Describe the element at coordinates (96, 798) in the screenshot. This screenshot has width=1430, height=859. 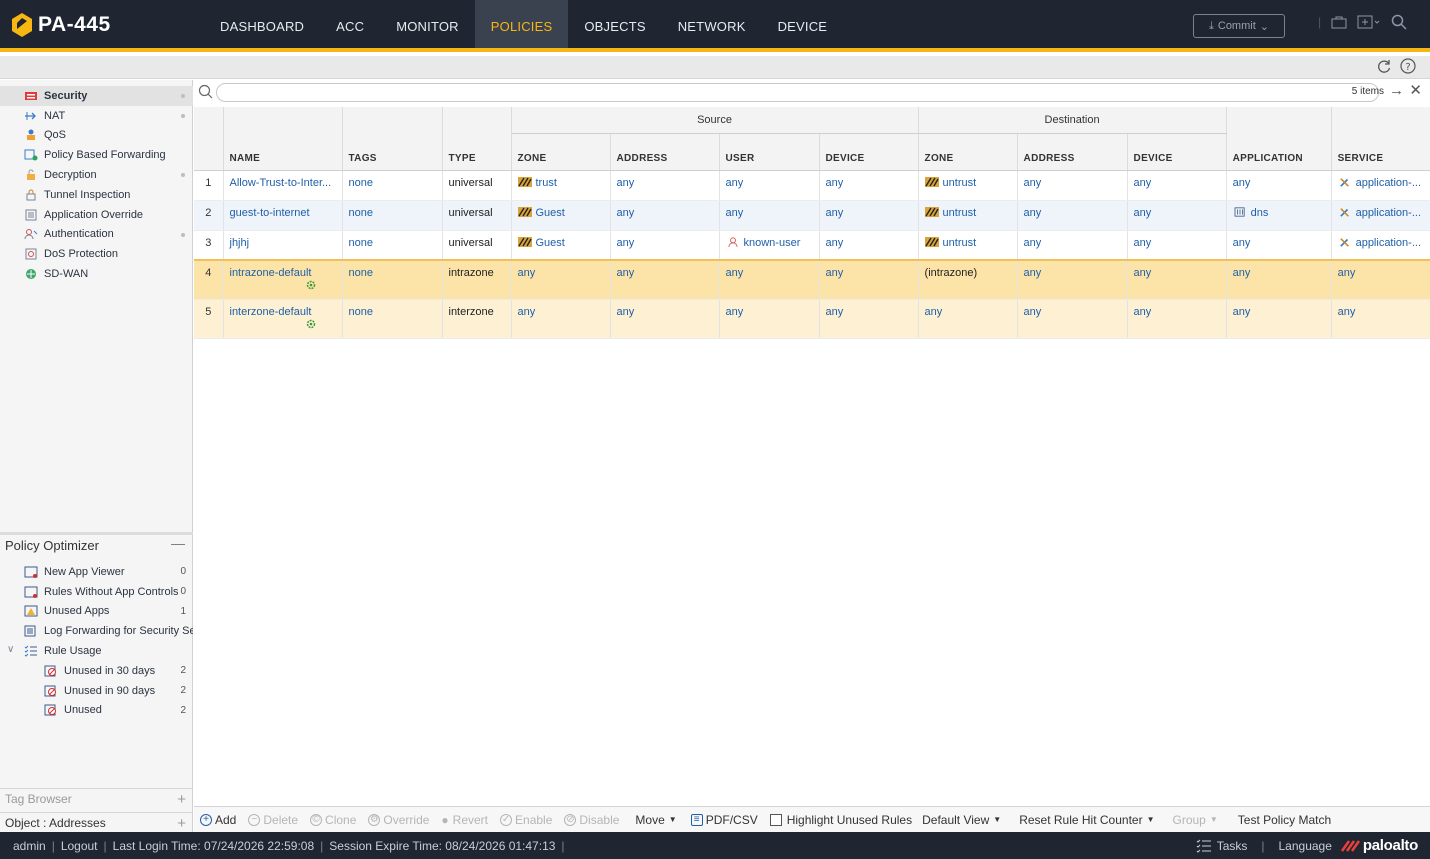
I see `tag-browser-panel: Tag Browser +` at that location.